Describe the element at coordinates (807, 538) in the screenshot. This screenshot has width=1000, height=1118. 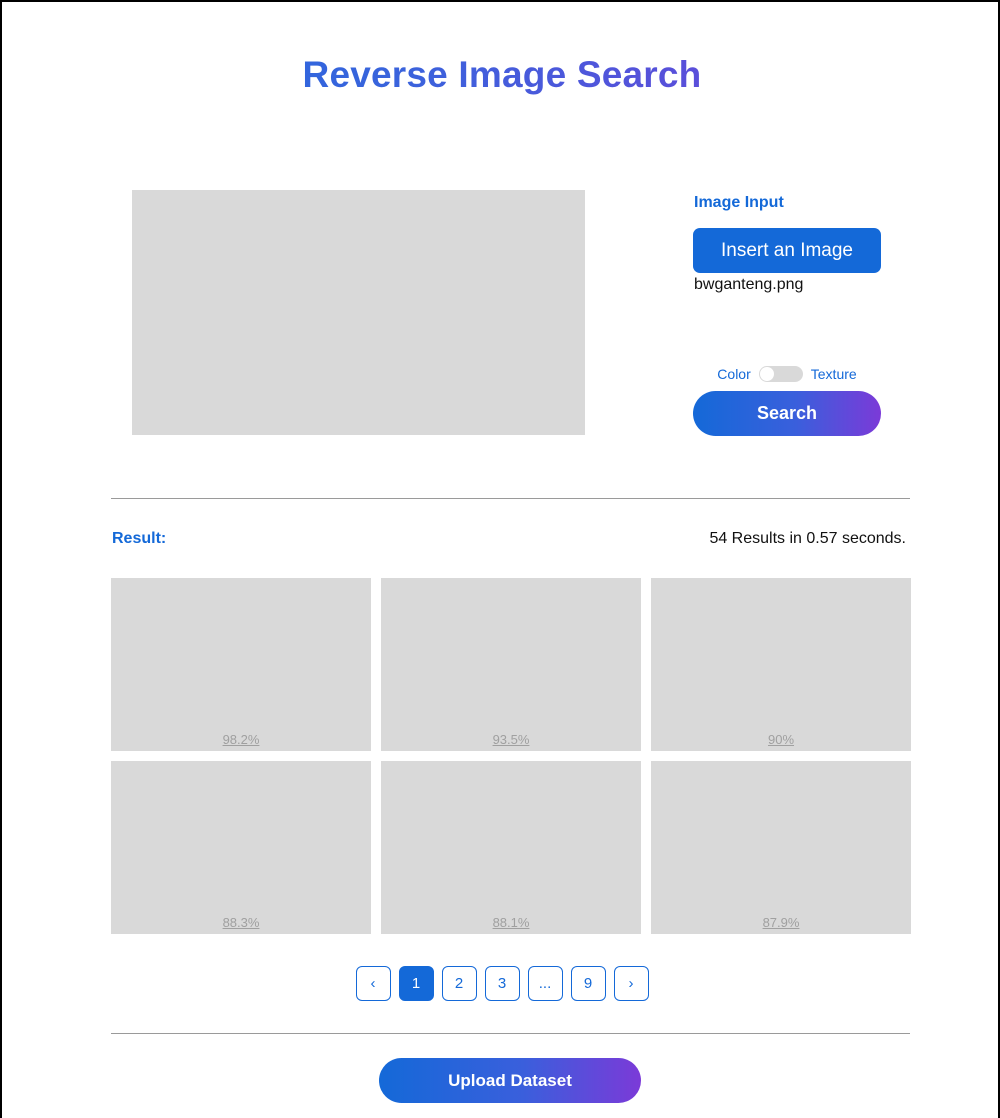
I see `result-stats: 54 Results in 0.57 seconds.` at that location.